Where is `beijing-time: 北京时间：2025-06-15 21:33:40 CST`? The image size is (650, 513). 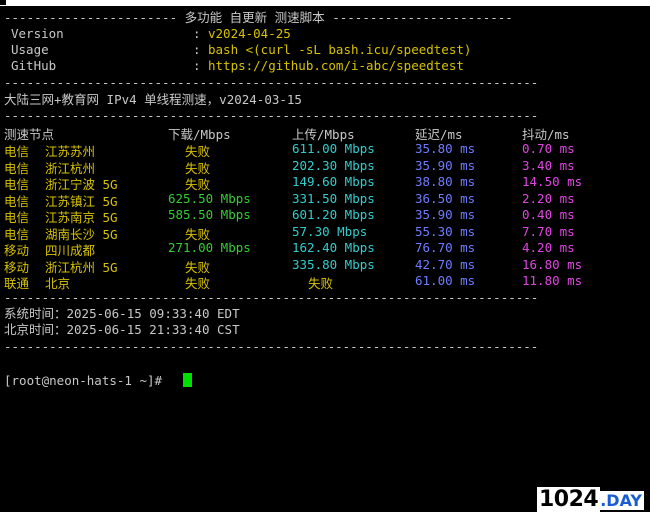 beijing-time: 北京时间：2025-06-15 21:33:40 CST is located at coordinates (122, 329).